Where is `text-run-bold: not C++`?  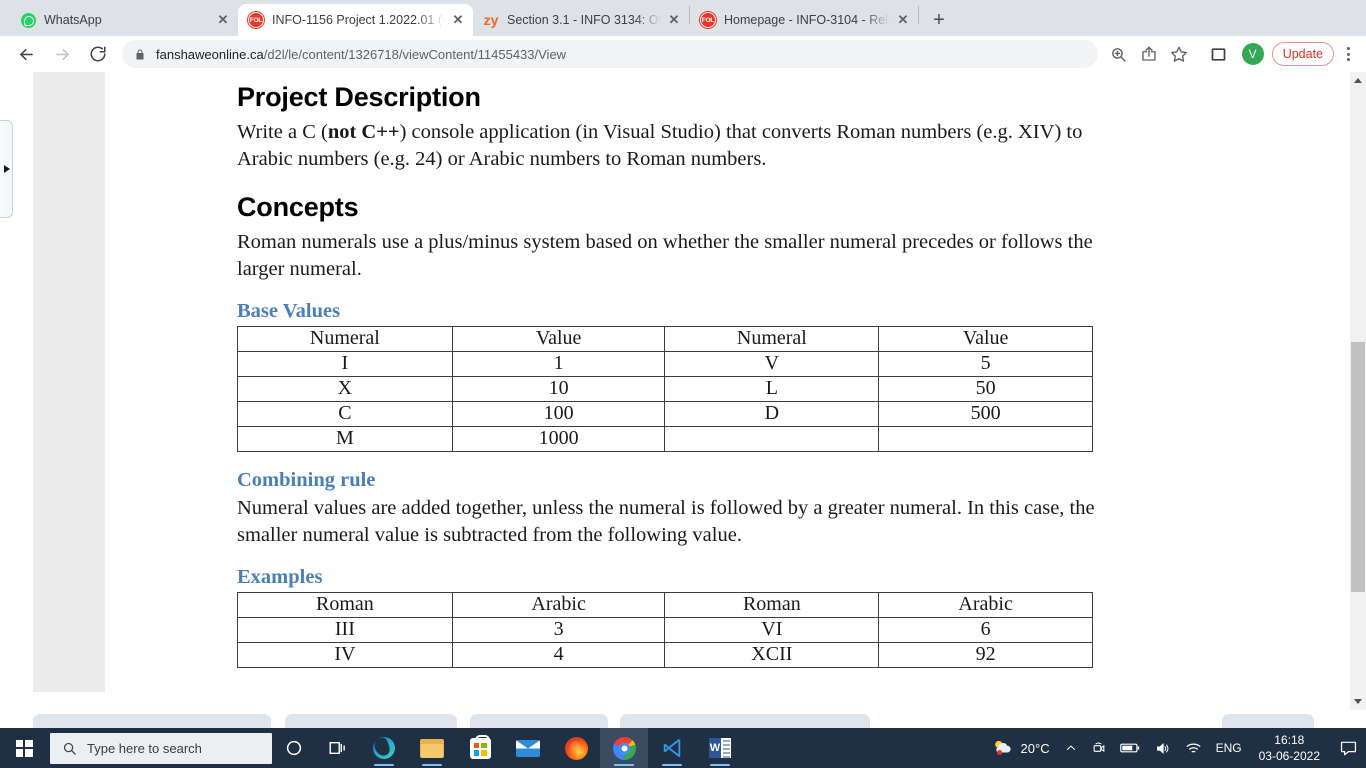 text-run-bold: not C++ is located at coordinates (363, 132).